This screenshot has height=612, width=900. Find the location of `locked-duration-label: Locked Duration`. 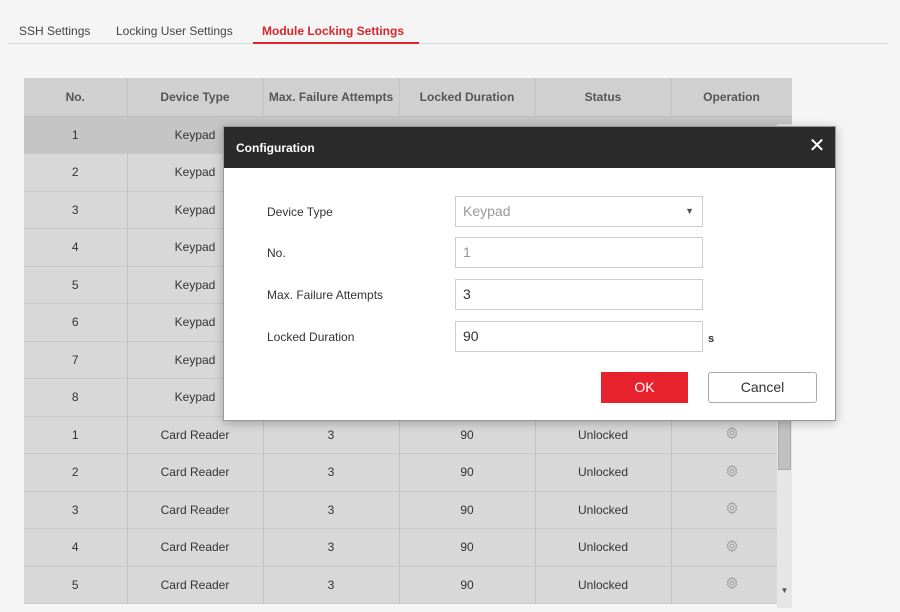

locked-duration-label: Locked Duration is located at coordinates (311, 337).